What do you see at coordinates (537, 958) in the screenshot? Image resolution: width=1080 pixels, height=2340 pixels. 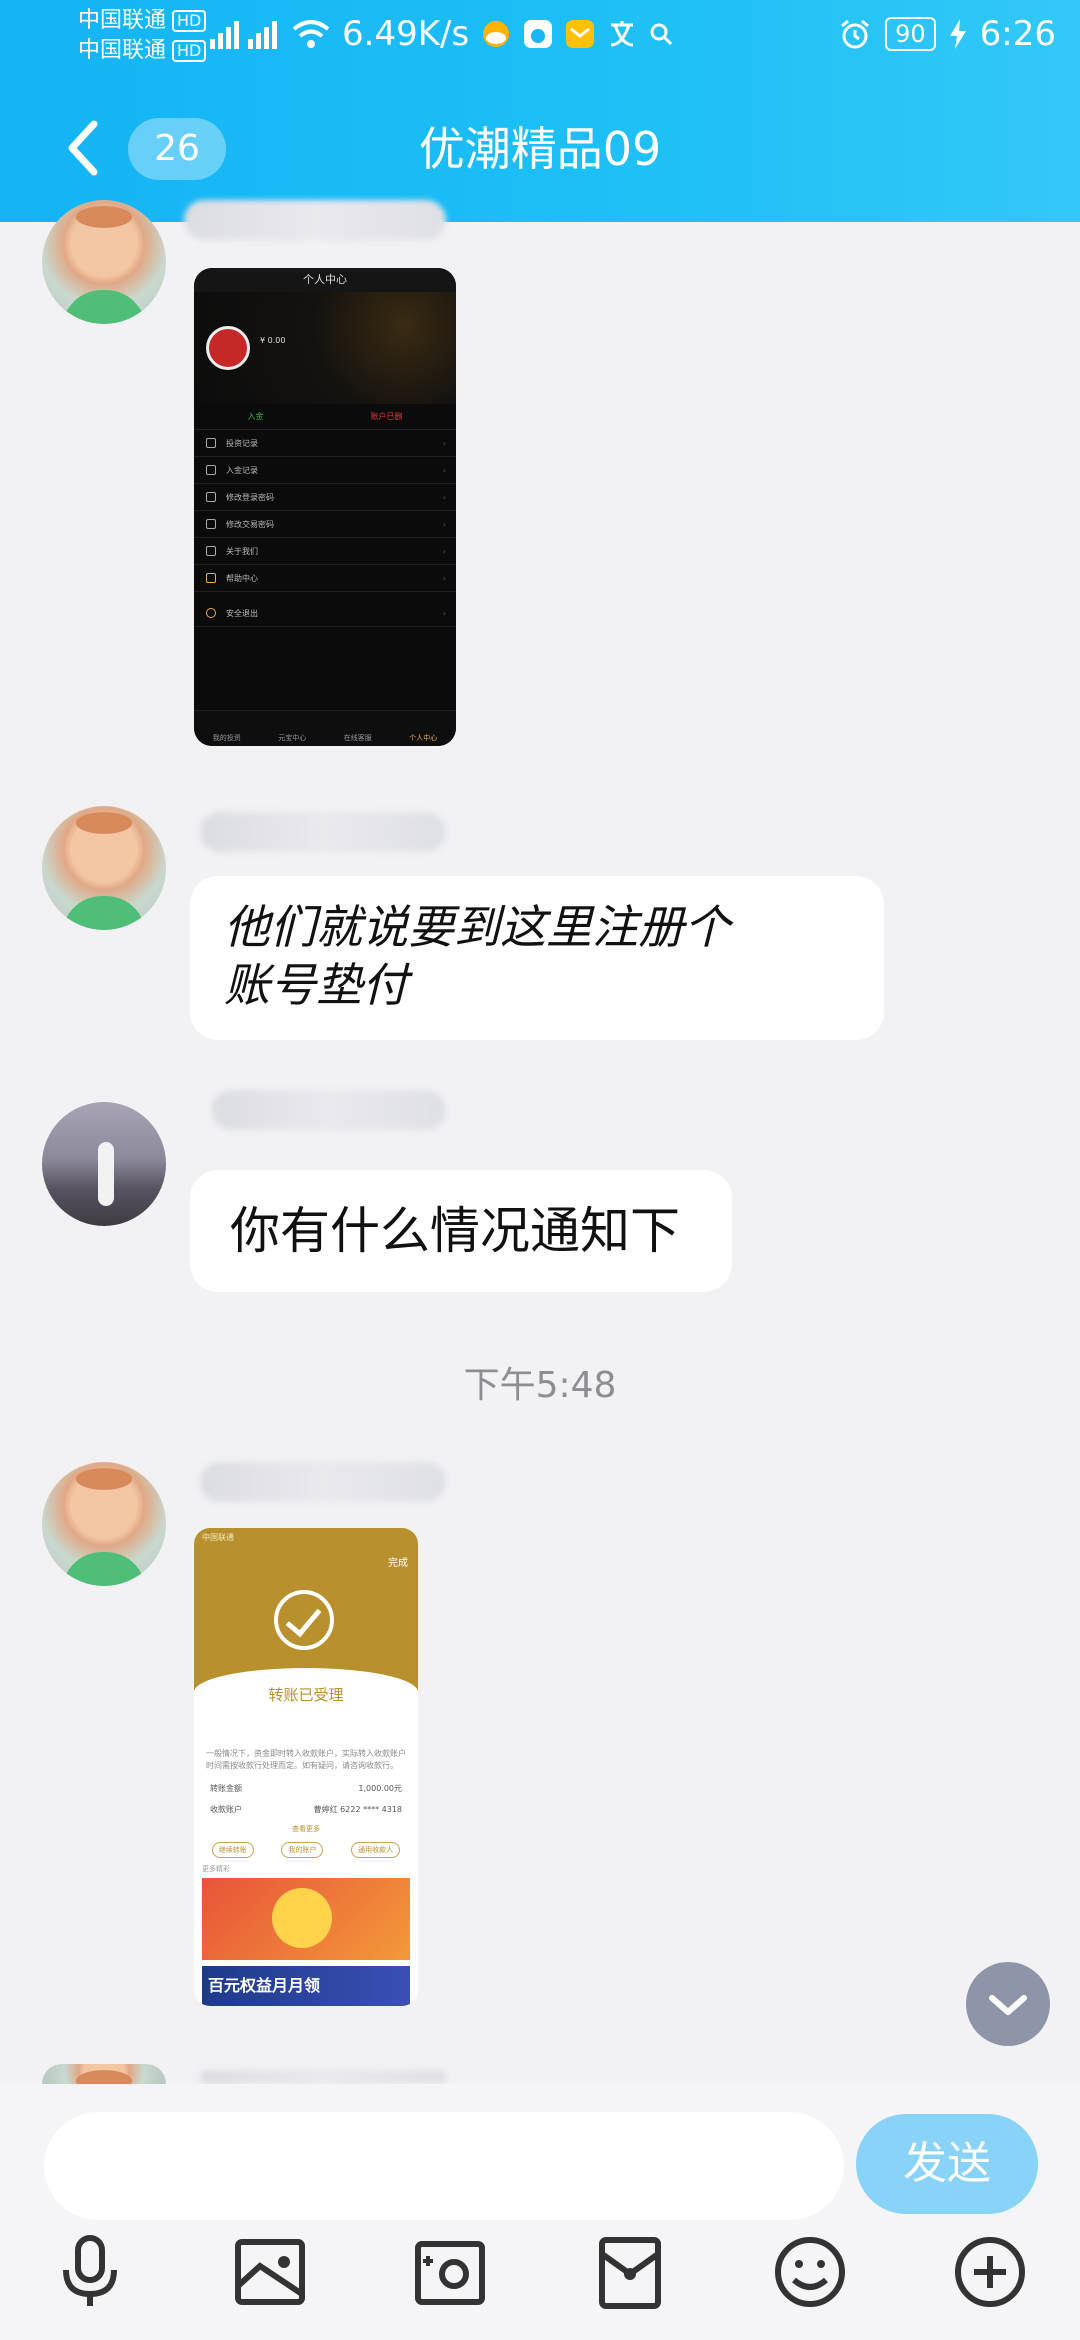 I see `text-message-bubble: 他们就说要到这里注册个 账号垫付` at bounding box center [537, 958].